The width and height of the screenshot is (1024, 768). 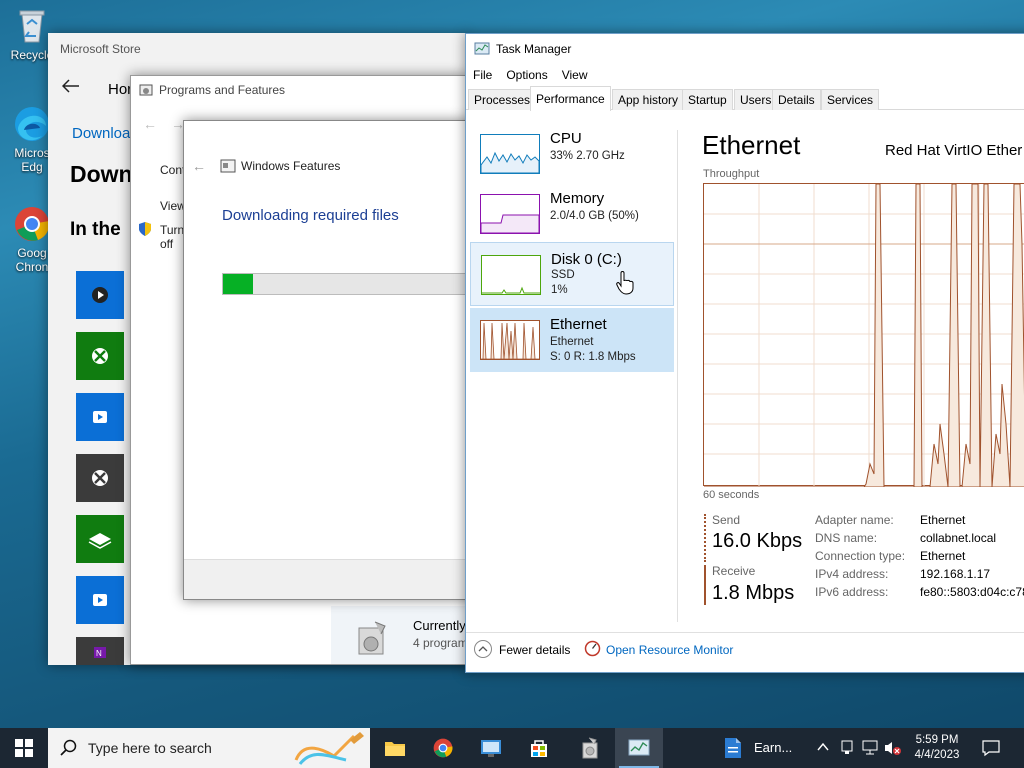 What do you see at coordinates (199, 166) in the screenshot?
I see `dialog-back-icon: ←` at bounding box center [199, 166].